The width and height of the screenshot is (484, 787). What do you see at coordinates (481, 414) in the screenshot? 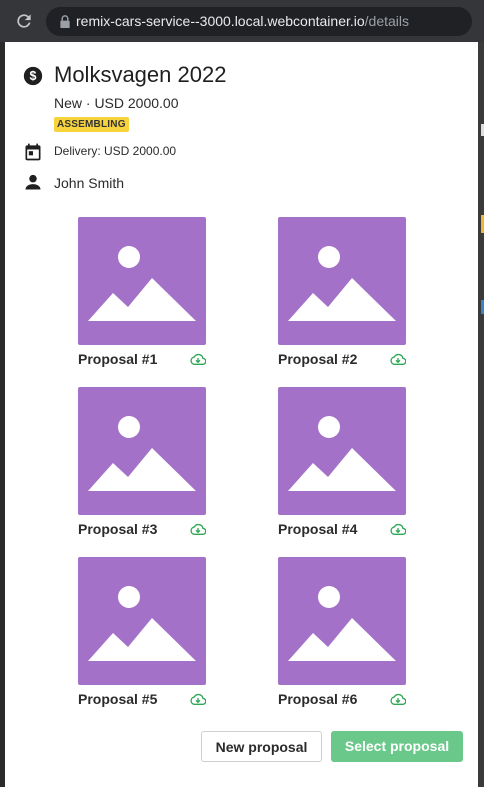
I see `background-page-edge` at bounding box center [481, 414].